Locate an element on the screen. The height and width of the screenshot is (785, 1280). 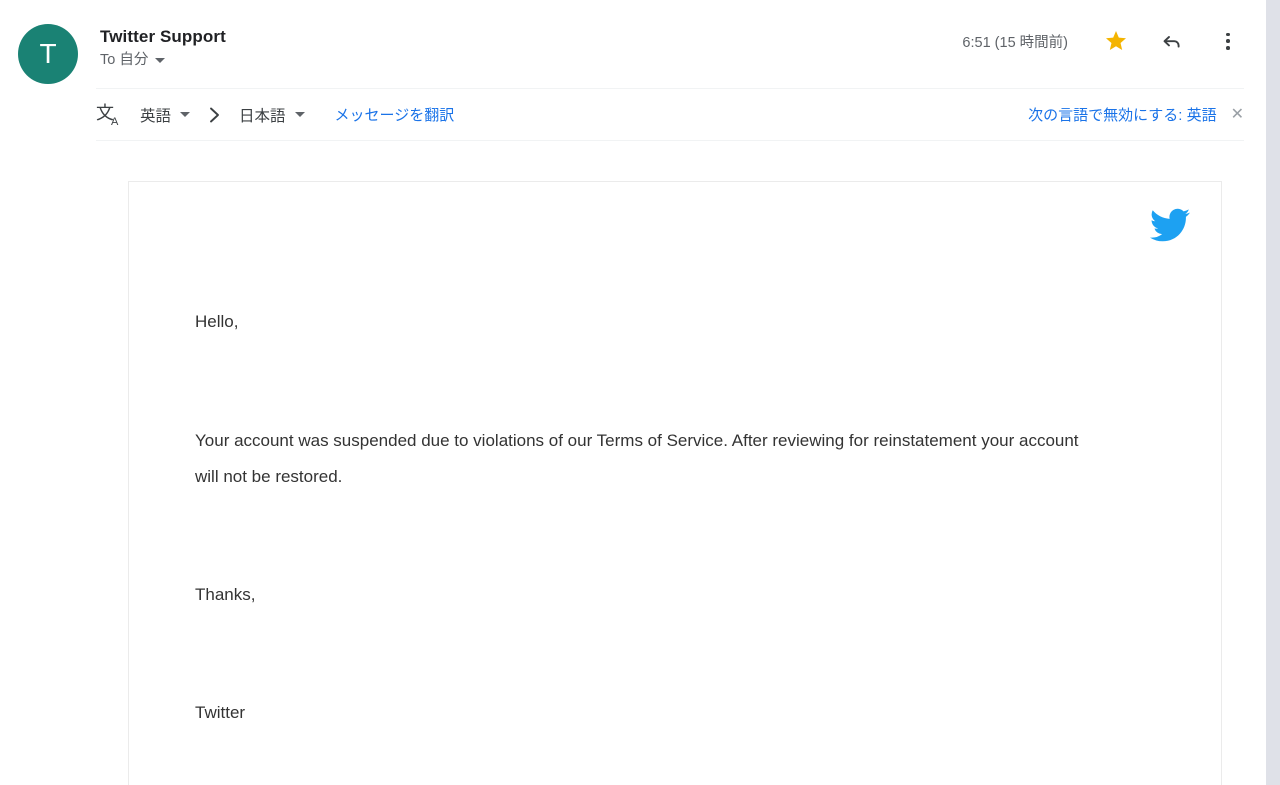
scrollbar-thumb is located at coordinates (1273, 392).